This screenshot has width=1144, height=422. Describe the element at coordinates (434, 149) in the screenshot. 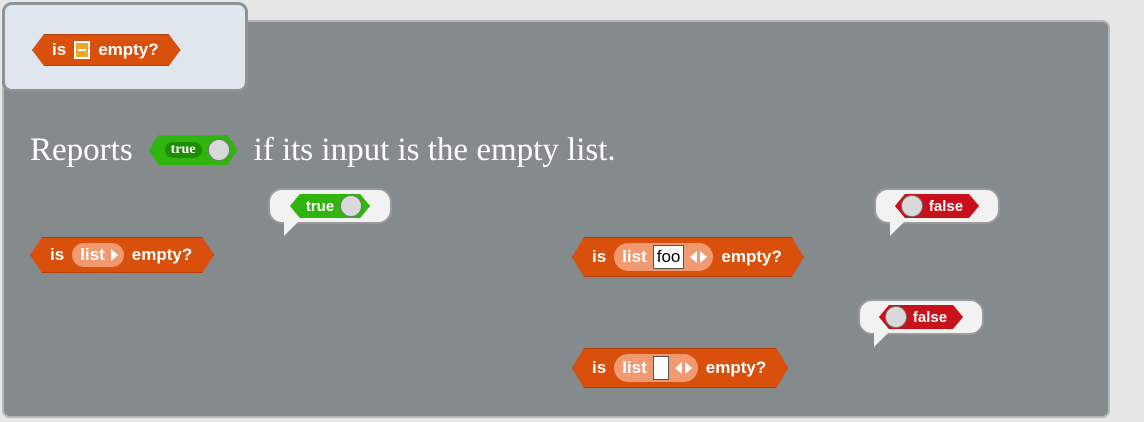

I see `description-after: if its input is the empty list.` at that location.